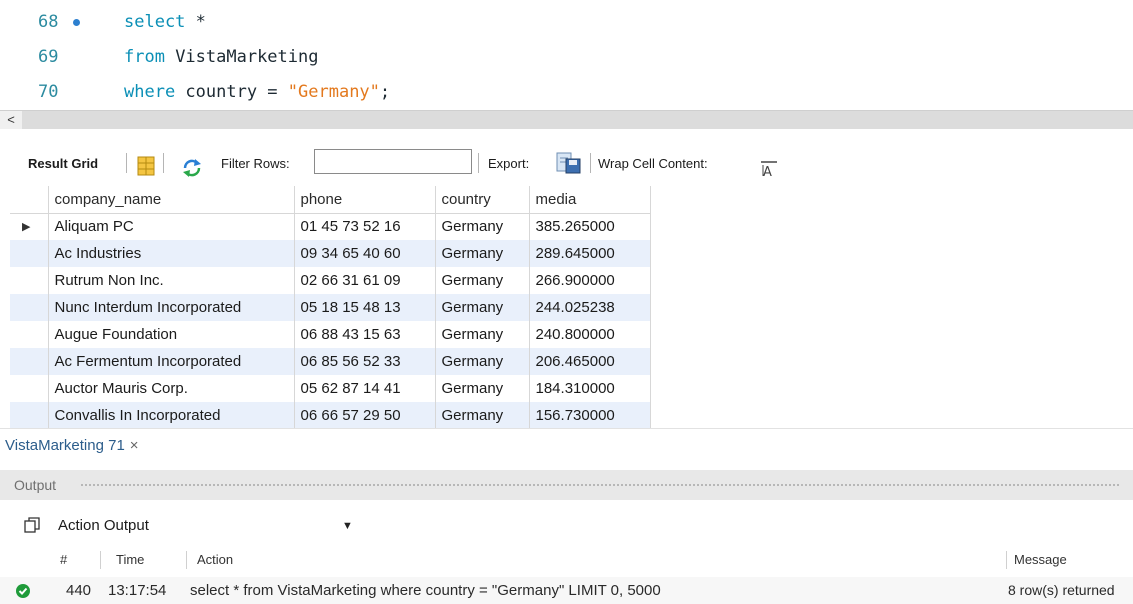 This screenshot has height=604, width=1133. What do you see at coordinates (767, 171) in the screenshot?
I see `svg-text: A` at bounding box center [767, 171].